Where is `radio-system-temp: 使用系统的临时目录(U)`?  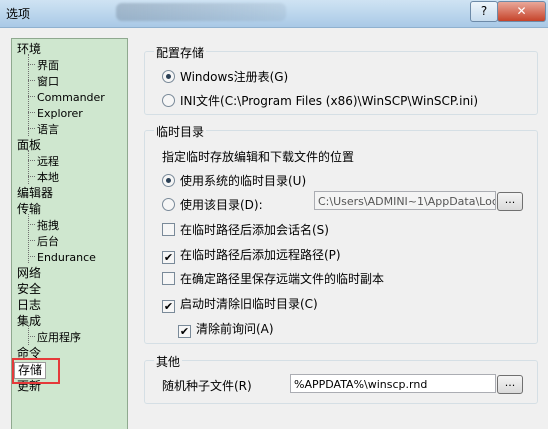 radio-system-temp: 使用系统的临时目录(U) is located at coordinates (234, 180).